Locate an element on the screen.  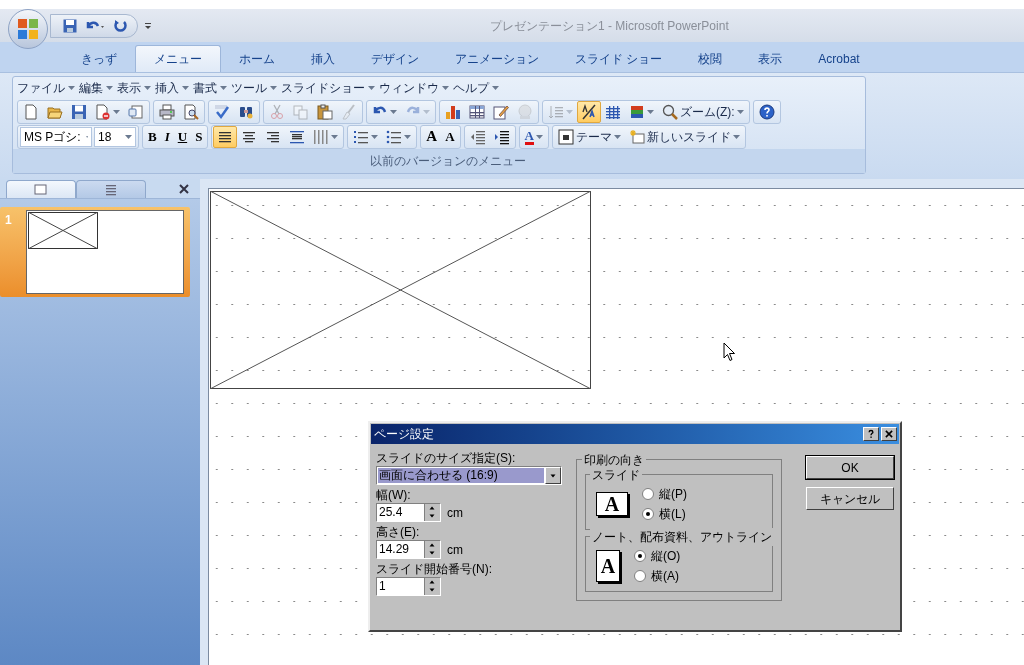
dialog-button: OK is located at coordinates (850, 467).